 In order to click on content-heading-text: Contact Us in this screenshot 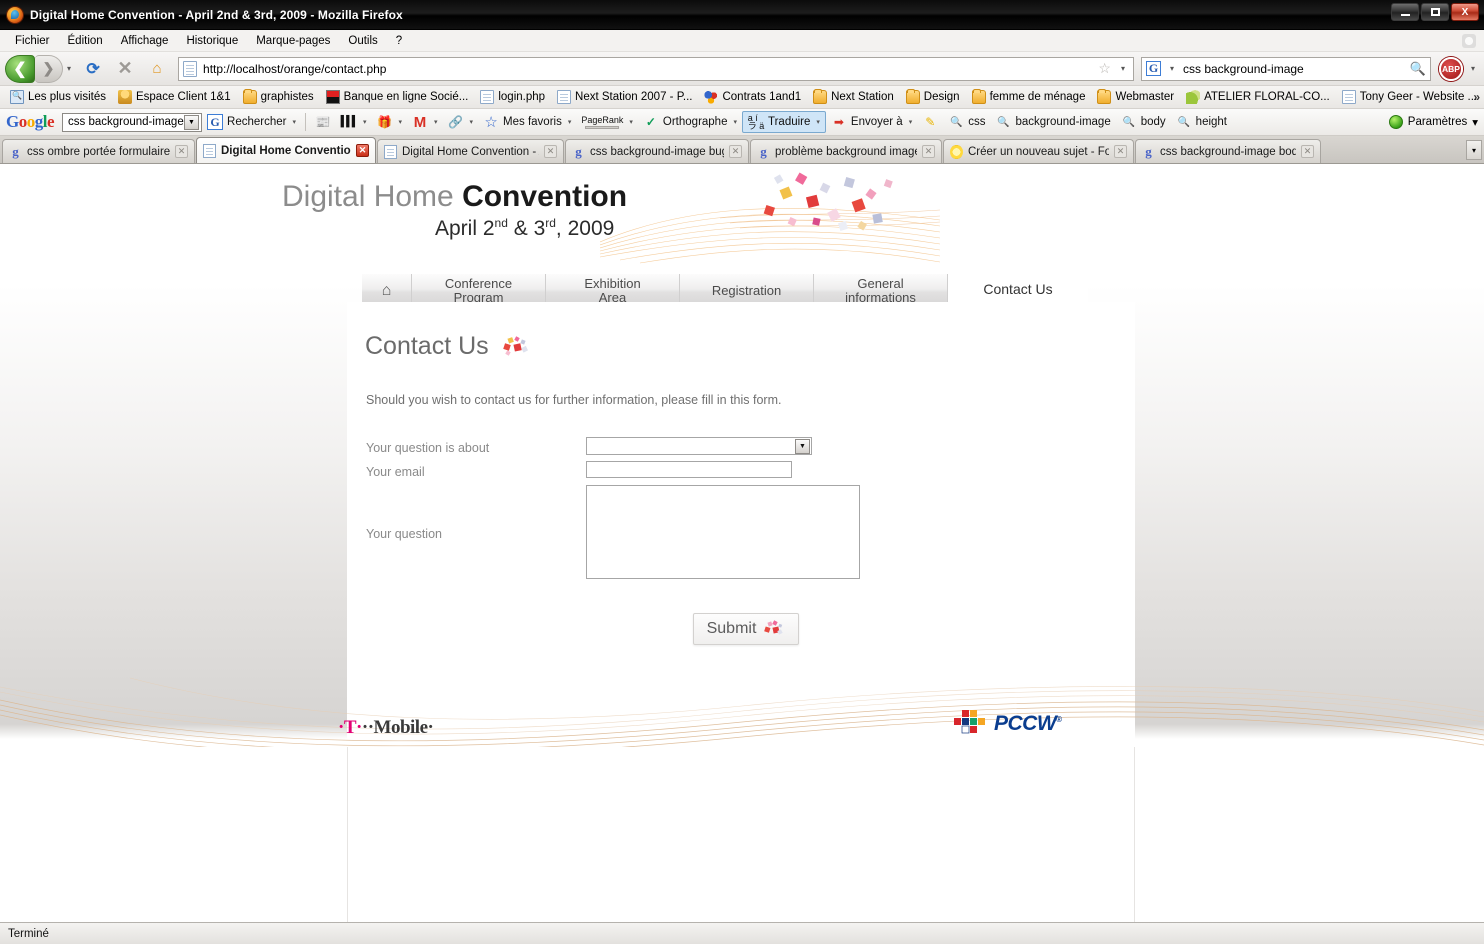, I will do `click(427, 346)`.